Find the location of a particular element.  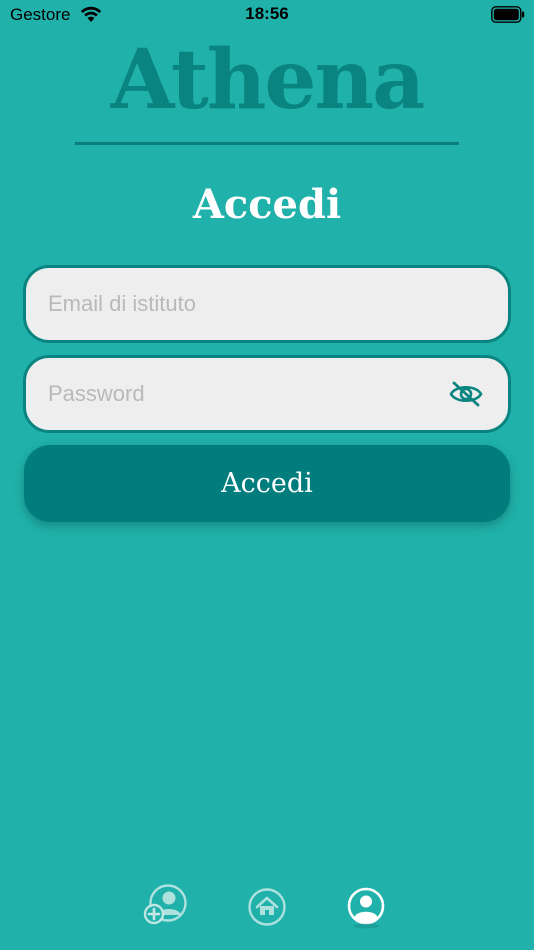

password-field-container is located at coordinates (267, 394).